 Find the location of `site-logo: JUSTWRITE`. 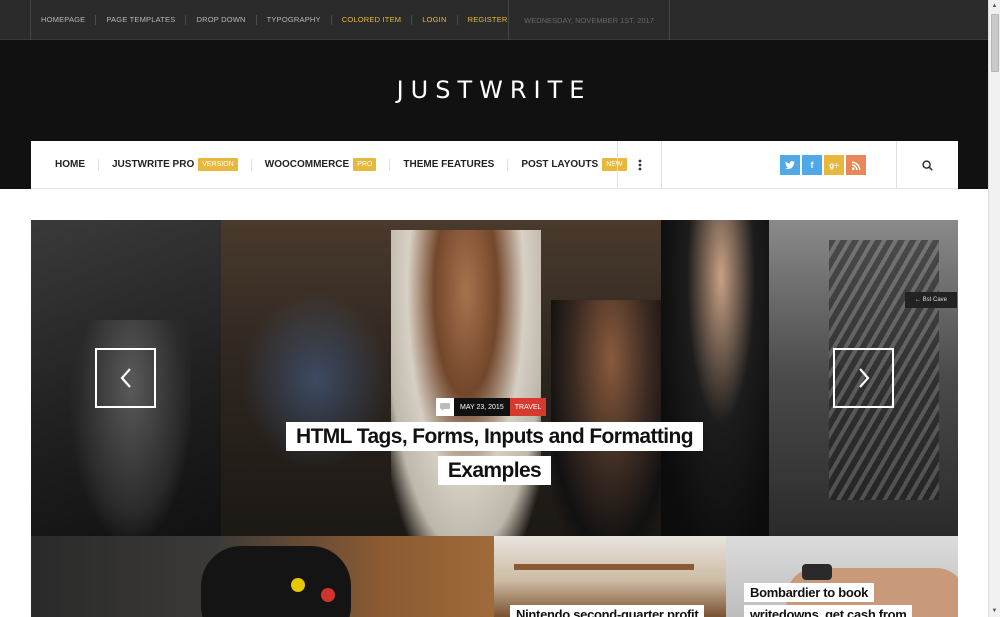

site-logo: JUSTWRITE is located at coordinates (494, 90).